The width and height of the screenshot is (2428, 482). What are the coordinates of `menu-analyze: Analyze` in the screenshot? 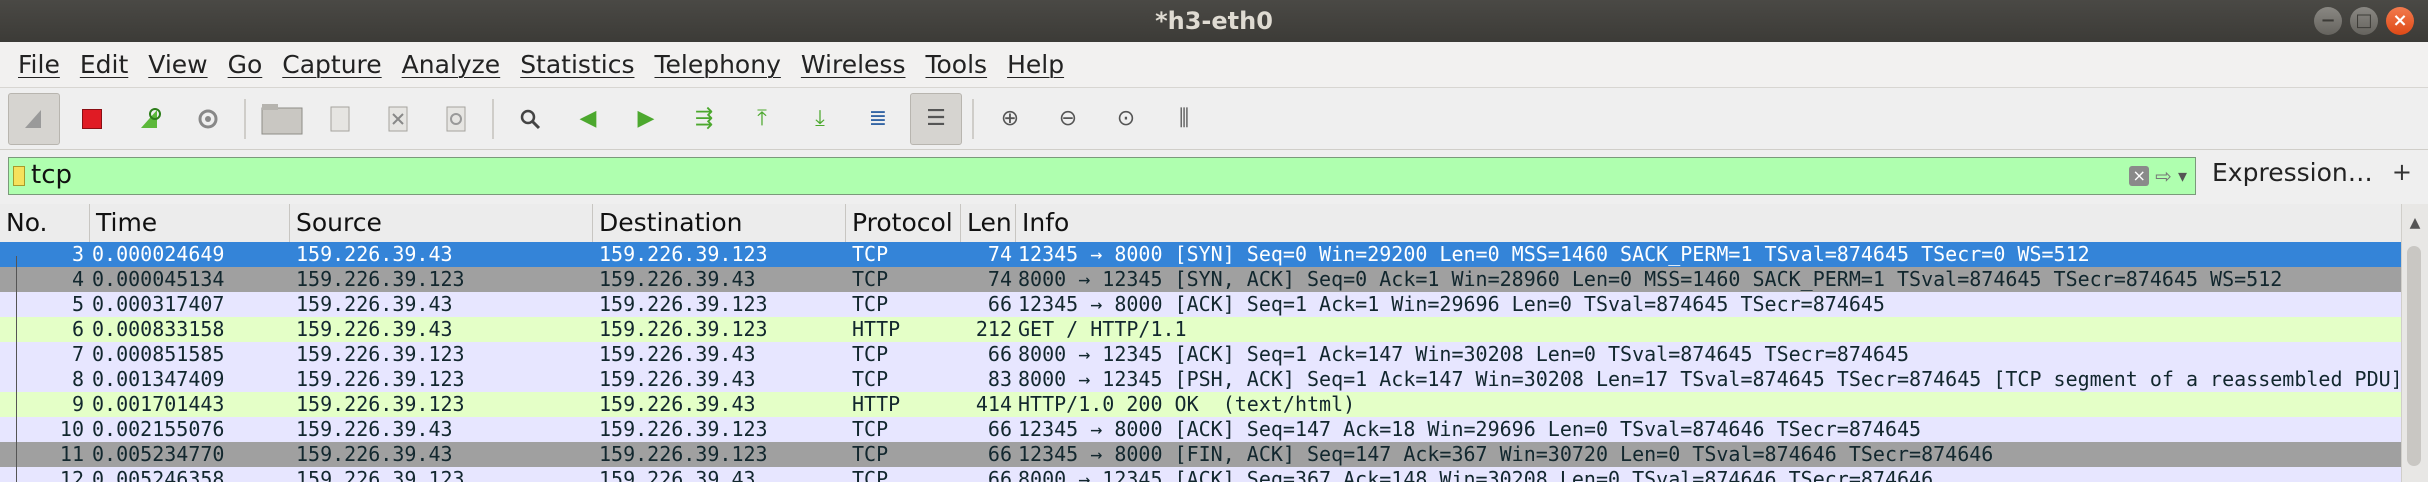 It's located at (451, 64).